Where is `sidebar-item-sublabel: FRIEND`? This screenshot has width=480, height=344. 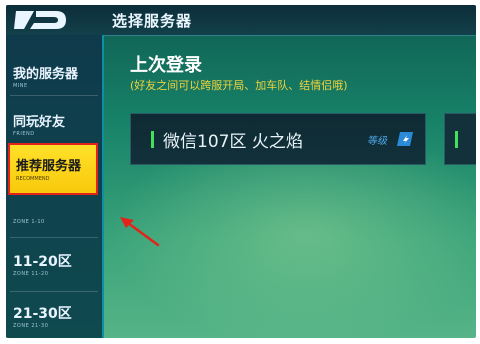
sidebar-item-sublabel: FRIEND is located at coordinates (24, 134).